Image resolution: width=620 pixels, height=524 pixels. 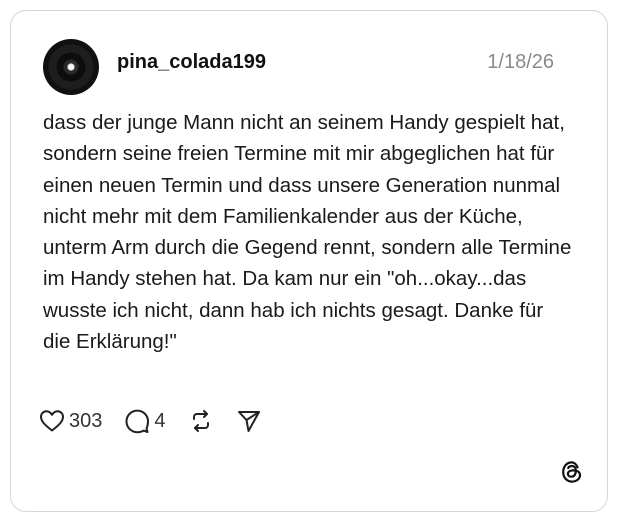 I want to click on reply-button: 4, so click(x=145, y=421).